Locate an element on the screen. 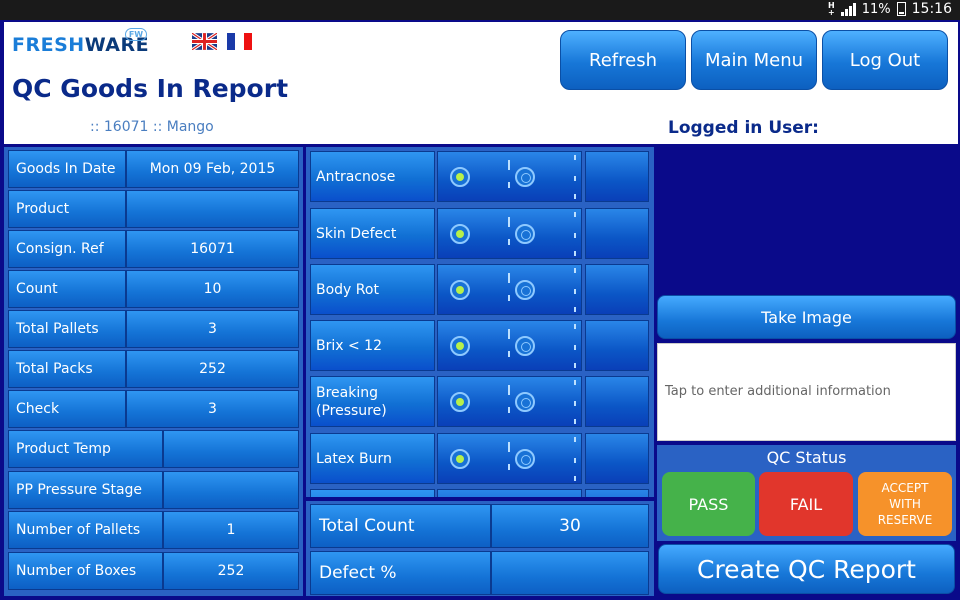 The image size is (960, 600). input-product-temp is located at coordinates (231, 449).